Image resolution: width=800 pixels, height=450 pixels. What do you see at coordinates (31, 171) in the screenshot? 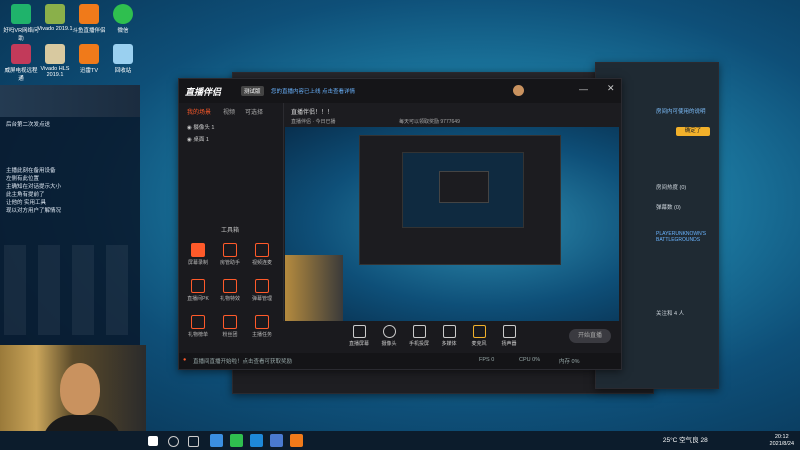
I see `overlay-line: 主播此刻在备用设备` at bounding box center [31, 171].